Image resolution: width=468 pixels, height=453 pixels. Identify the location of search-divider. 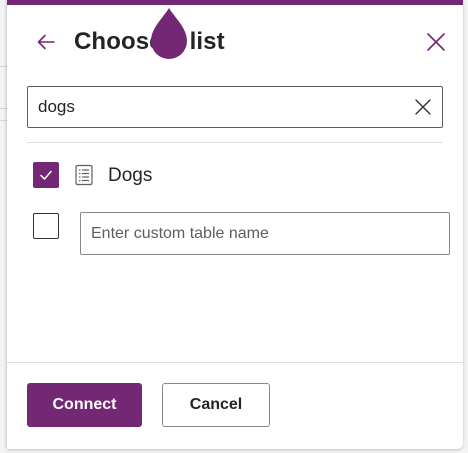
(235, 142).